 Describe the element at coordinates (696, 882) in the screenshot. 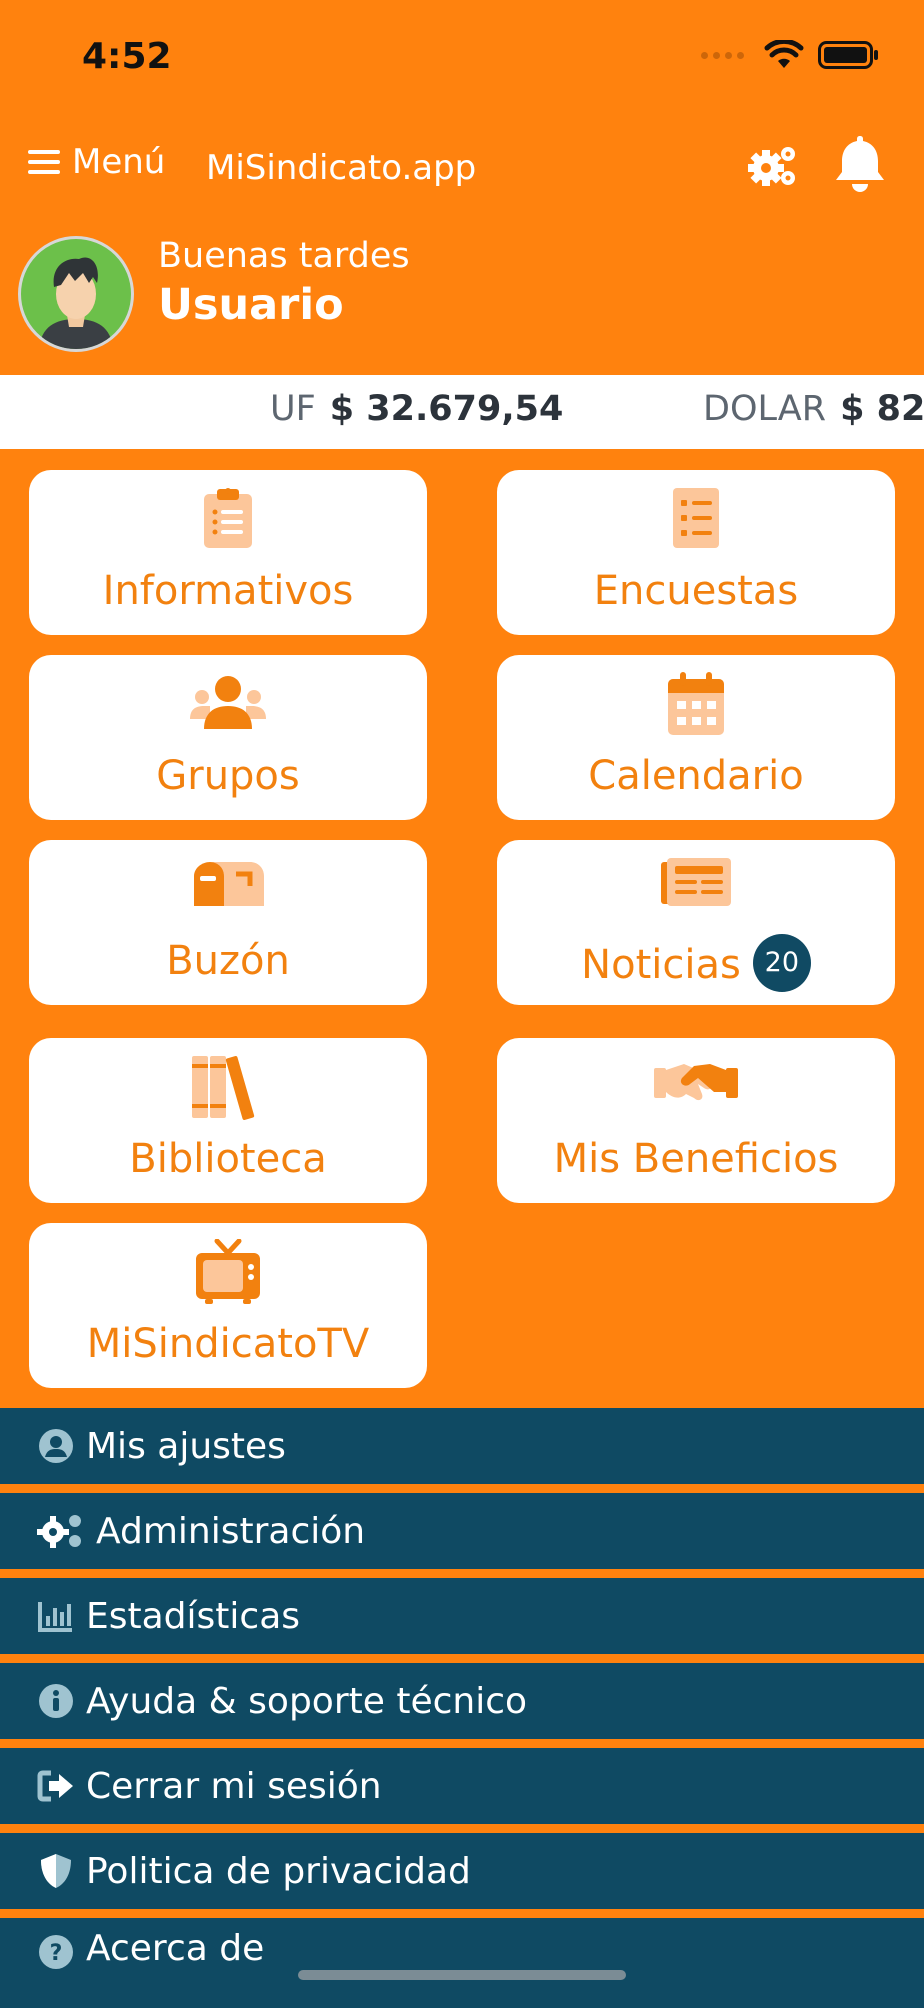

I see `newspaper-icon` at that location.